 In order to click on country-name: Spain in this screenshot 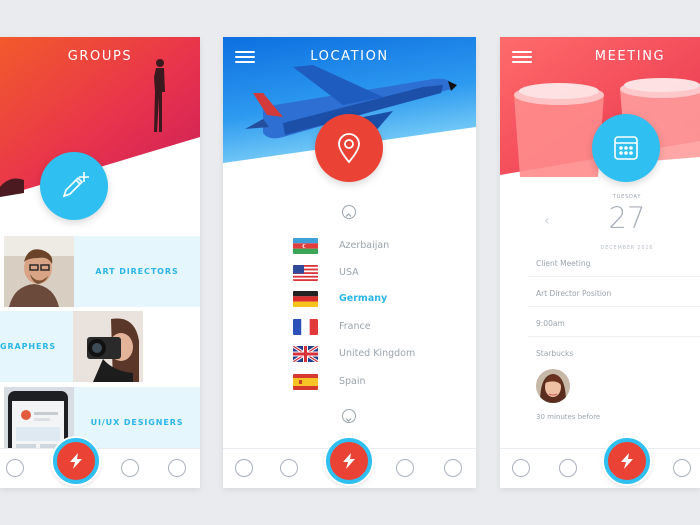, I will do `click(352, 381)`.